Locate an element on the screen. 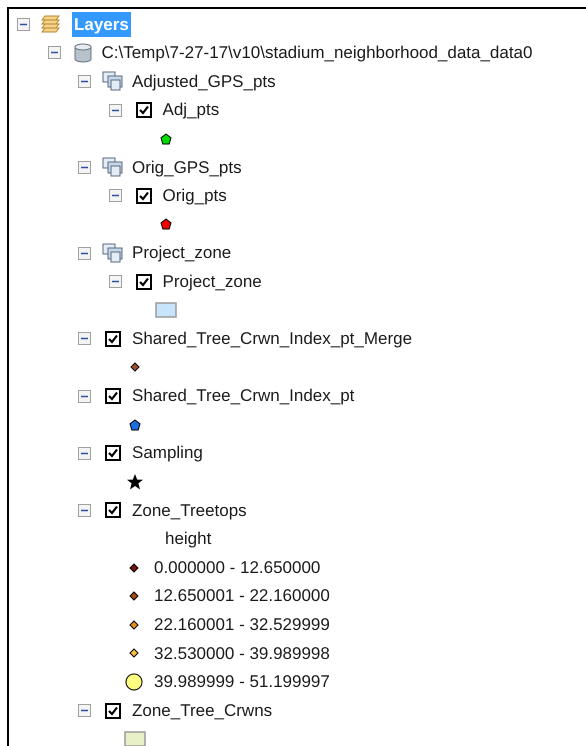 This screenshot has height=746, width=586. group-layer-label: Project_zone is located at coordinates (182, 253).